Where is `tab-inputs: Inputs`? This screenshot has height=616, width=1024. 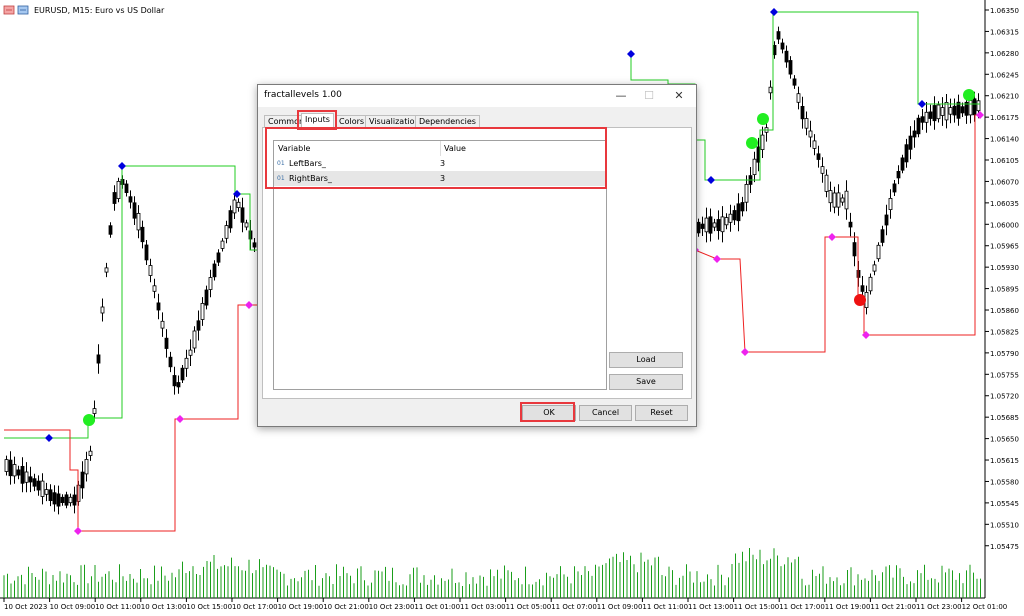 tab-inputs: Inputs is located at coordinates (317, 120).